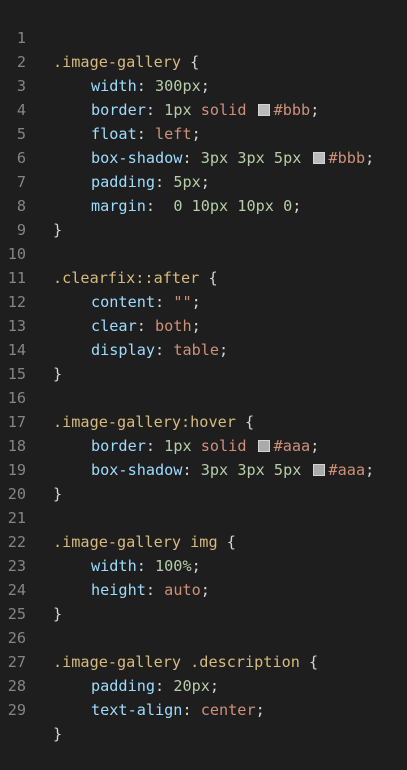 The width and height of the screenshot is (407, 770). I want to click on code-line-9: 9, so click(203, 216).